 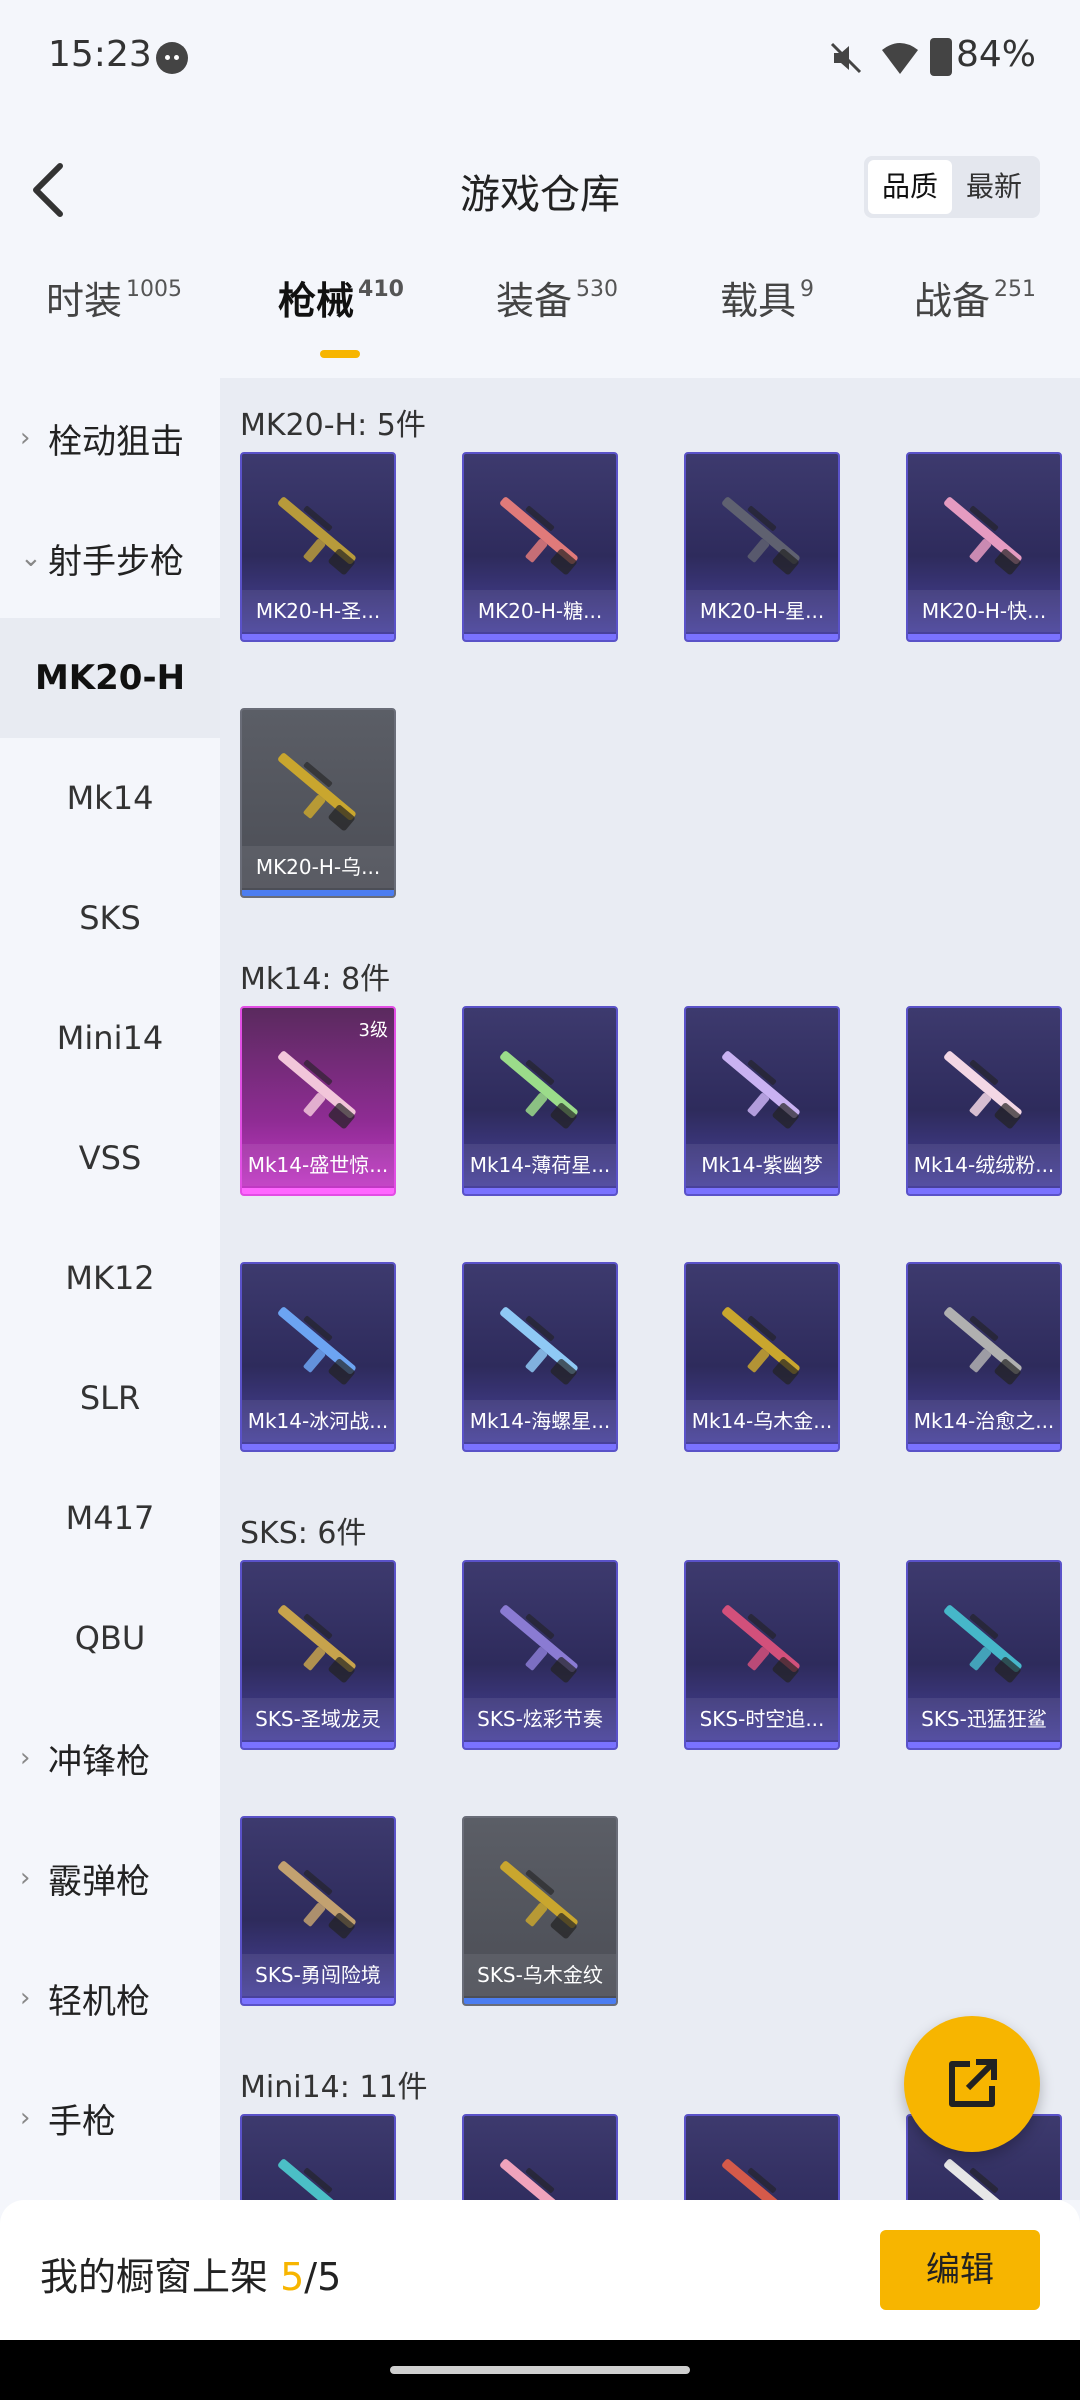 What do you see at coordinates (191, 2277) in the screenshot?
I see `showcase-status: 我的橱窗上架 5/5` at bounding box center [191, 2277].